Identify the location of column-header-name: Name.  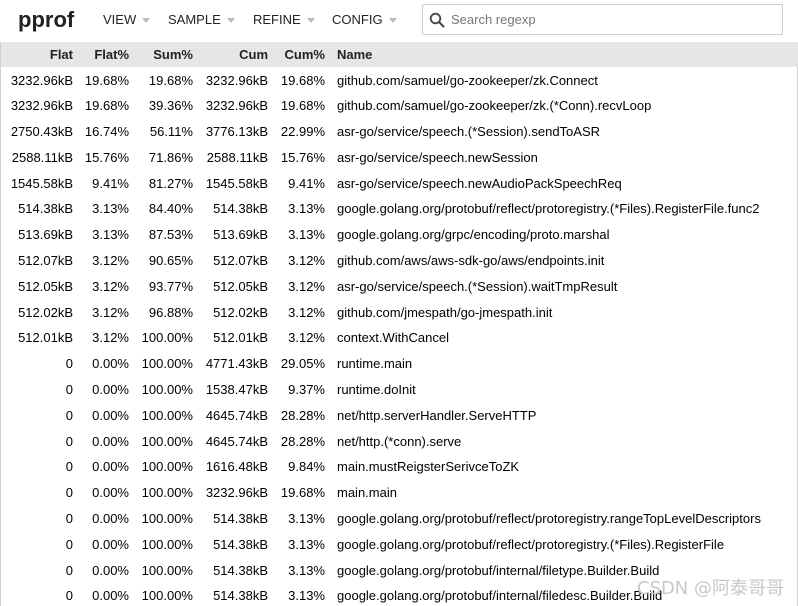
(561, 54).